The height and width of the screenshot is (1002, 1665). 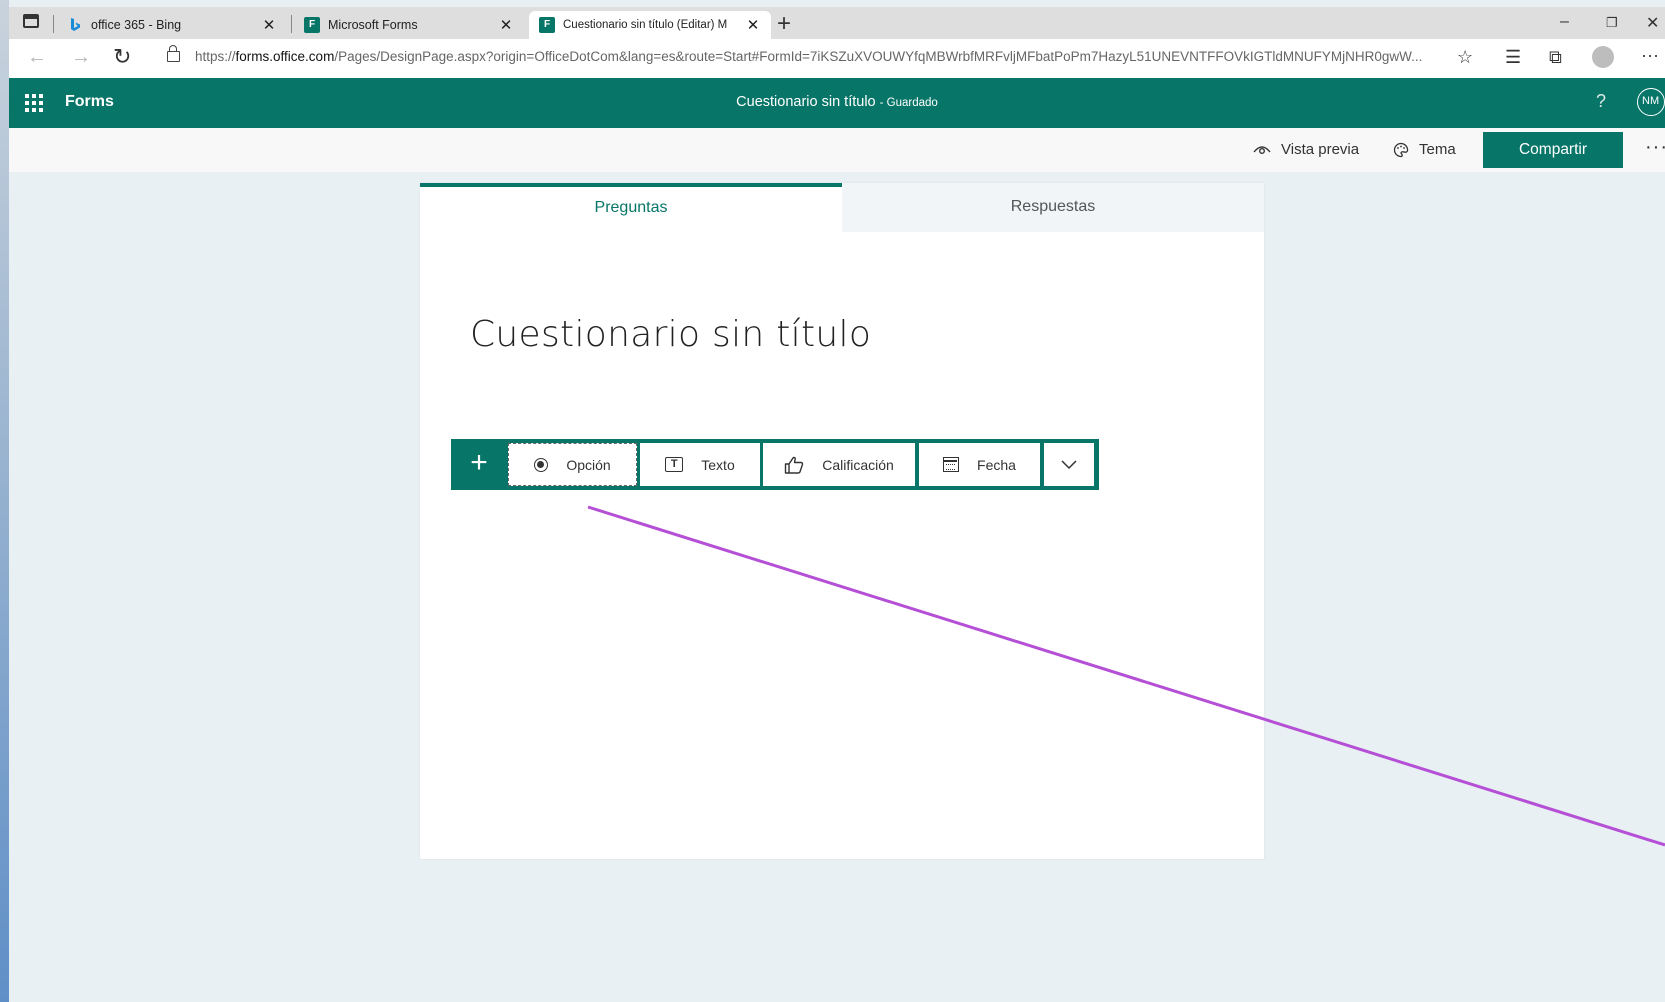 I want to click on profile-avatar, so click(x=1603, y=57).